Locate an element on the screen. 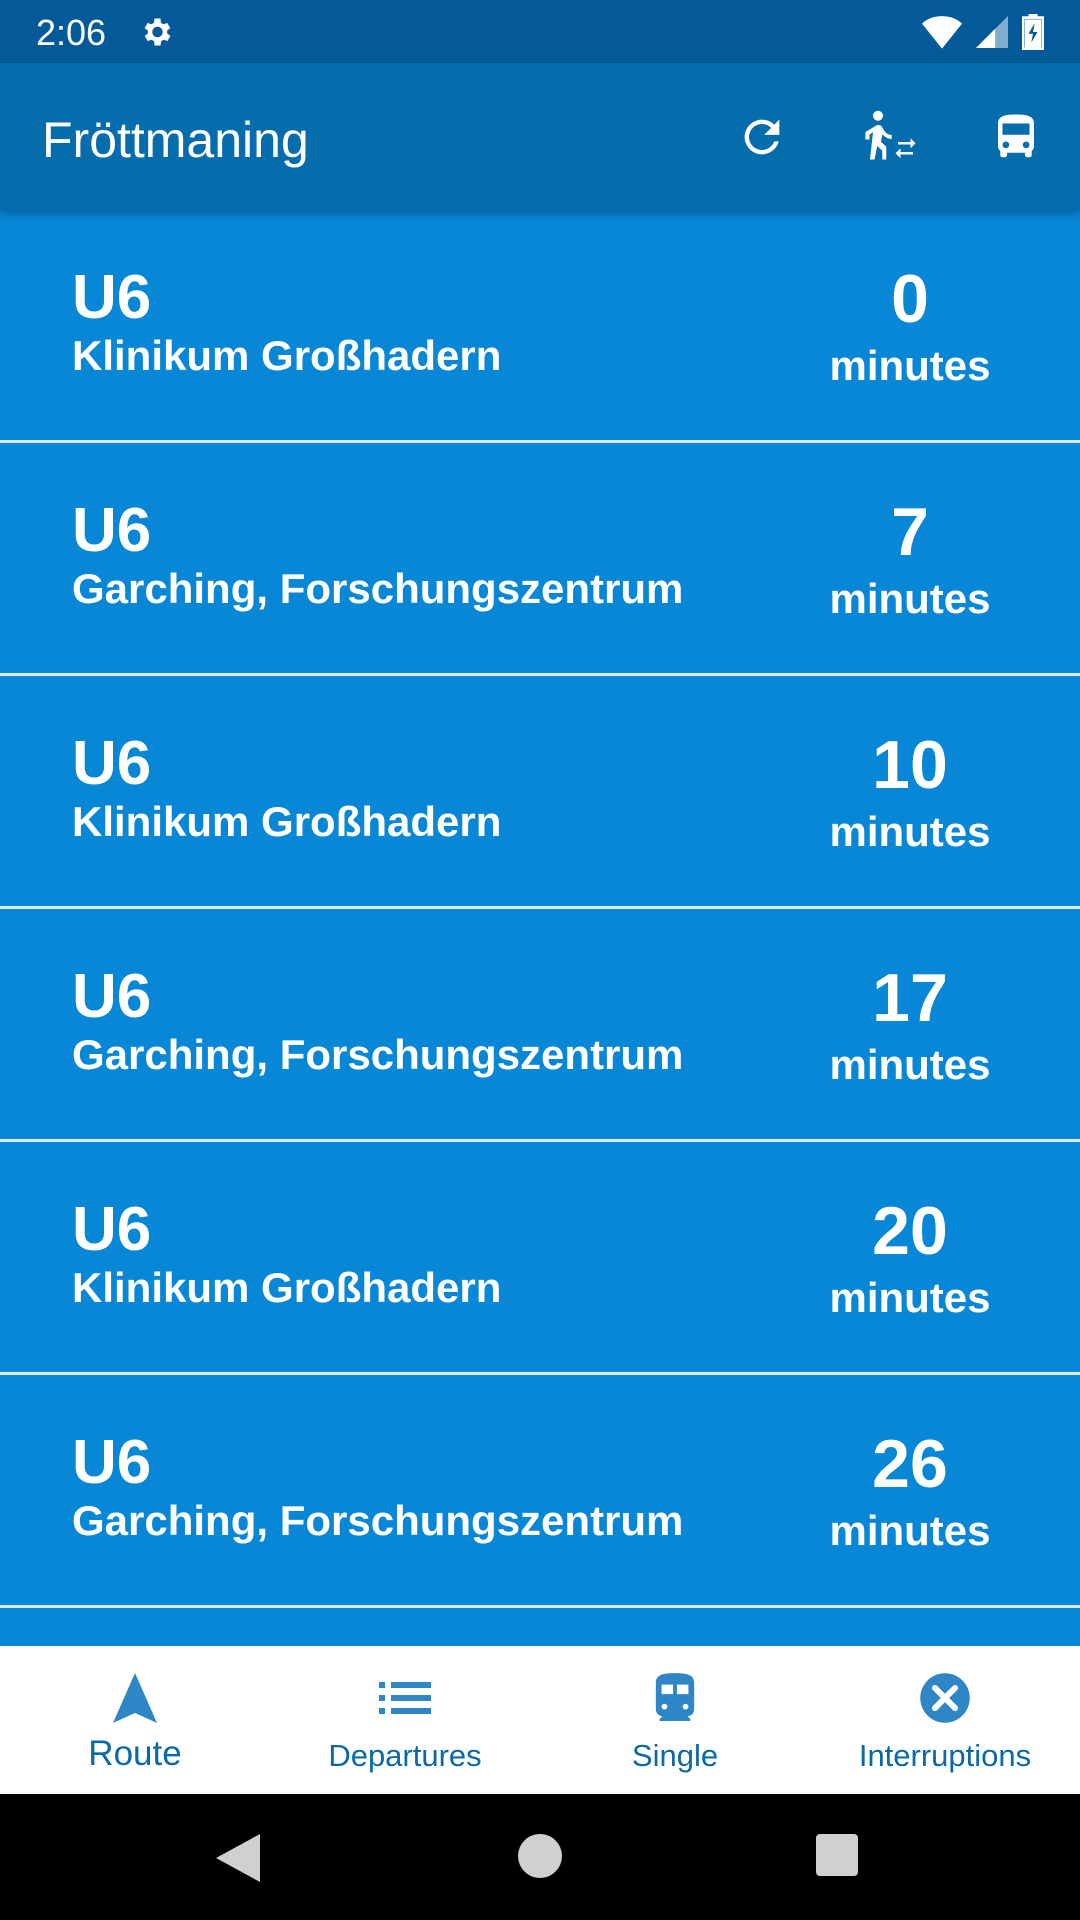 The width and height of the screenshot is (1080, 1920). back-triangle-icon is located at coordinates (238, 1858).